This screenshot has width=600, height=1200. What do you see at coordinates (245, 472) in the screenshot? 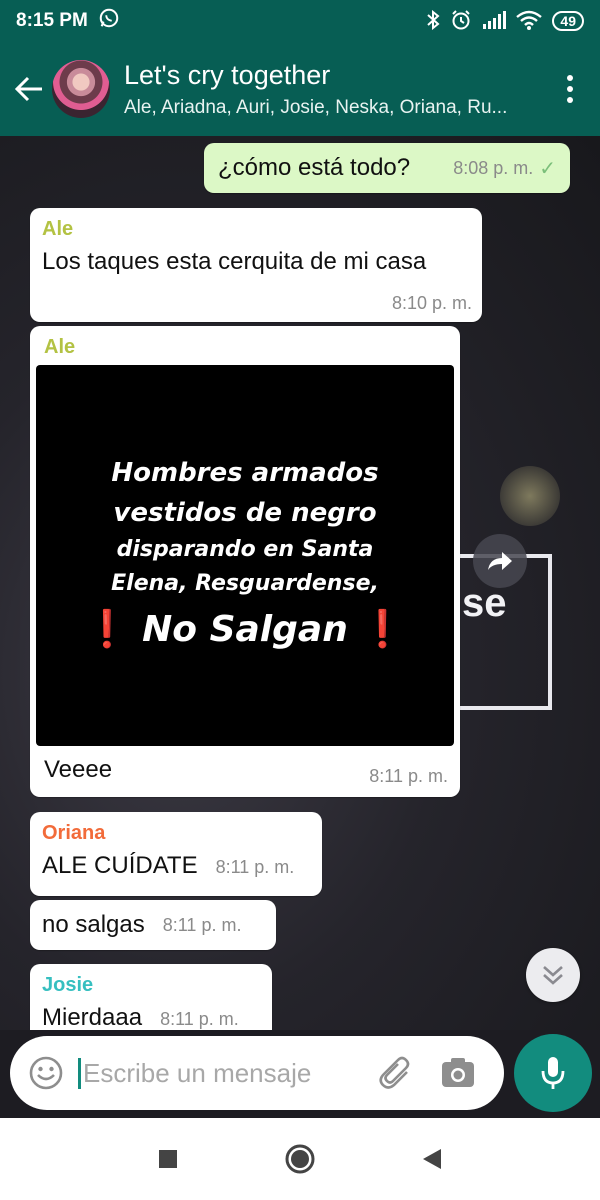
I see `image-text-line: Hombres armados` at bounding box center [245, 472].